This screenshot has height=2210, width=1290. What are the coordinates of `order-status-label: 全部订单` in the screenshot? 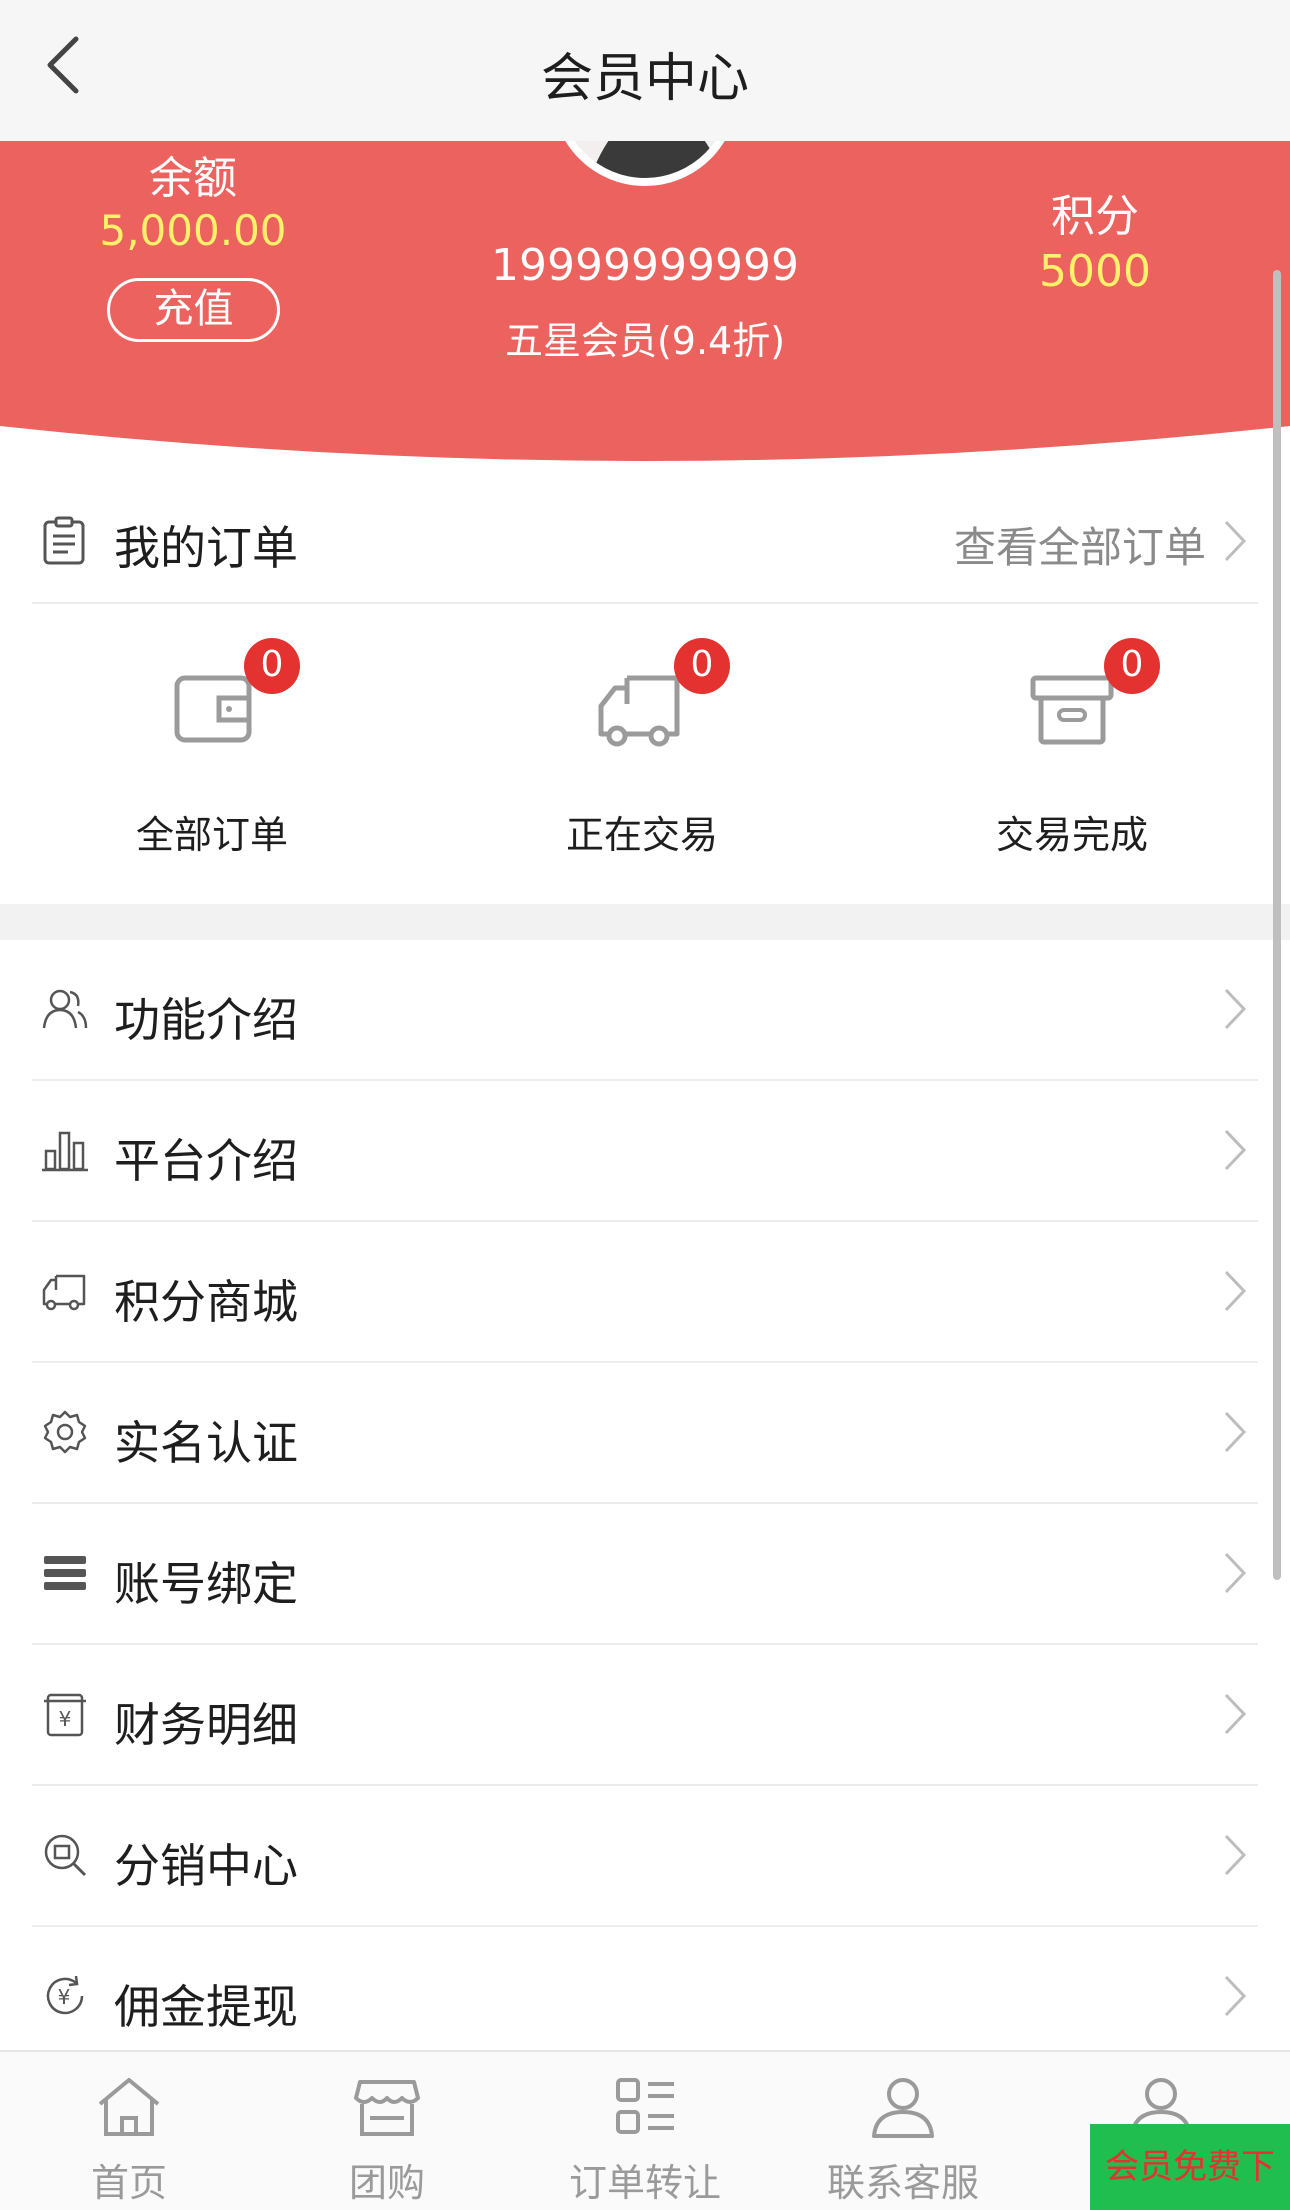 It's located at (211, 835).